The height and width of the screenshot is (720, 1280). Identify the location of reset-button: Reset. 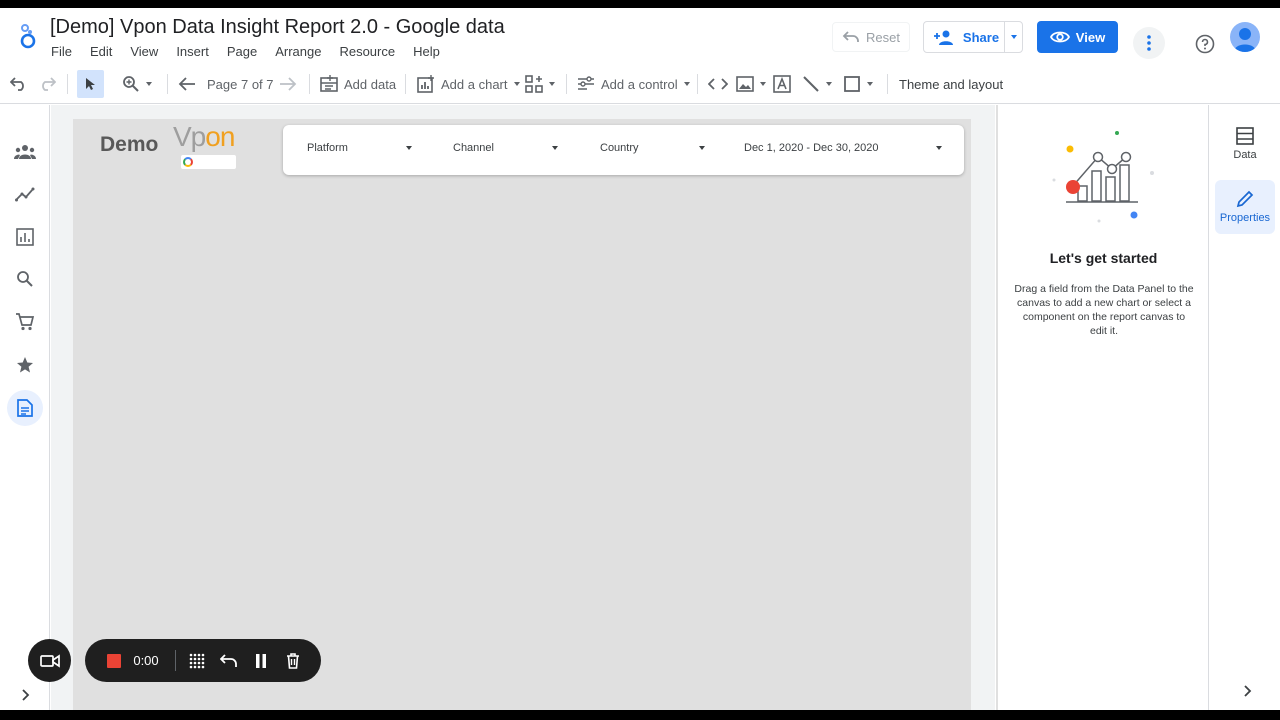
(871, 37).